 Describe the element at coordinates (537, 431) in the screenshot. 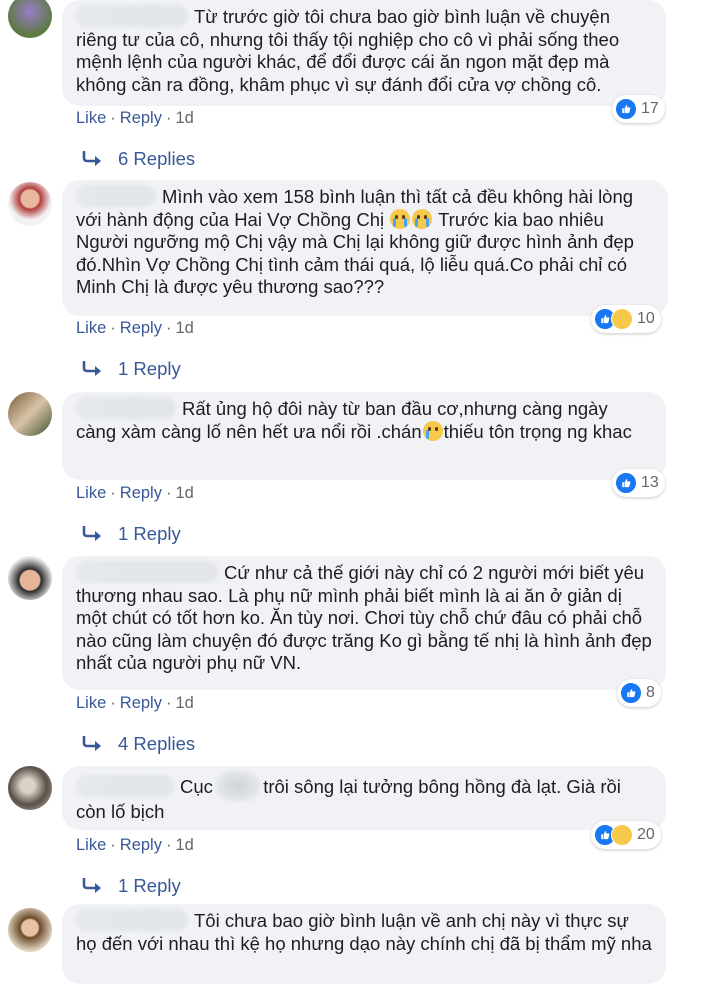

I see `comment-body-cont: thiếu tôn trọng ng khac` at that location.